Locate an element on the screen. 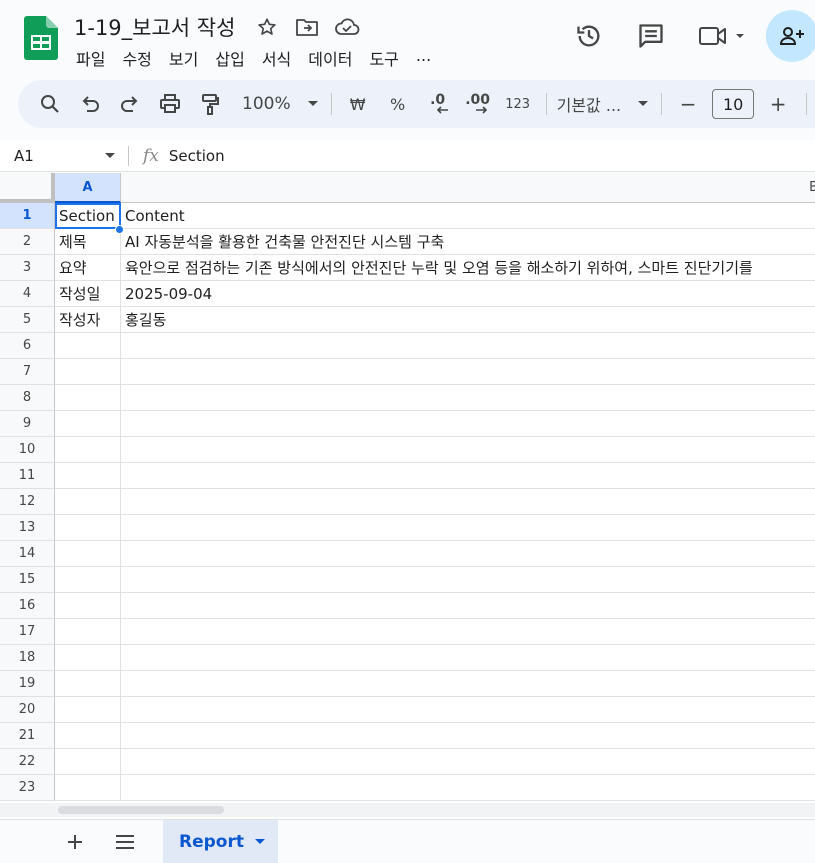 Image resolution: width=815 pixels, height=863 pixels. menu-edit: 수정 is located at coordinates (141, 58).